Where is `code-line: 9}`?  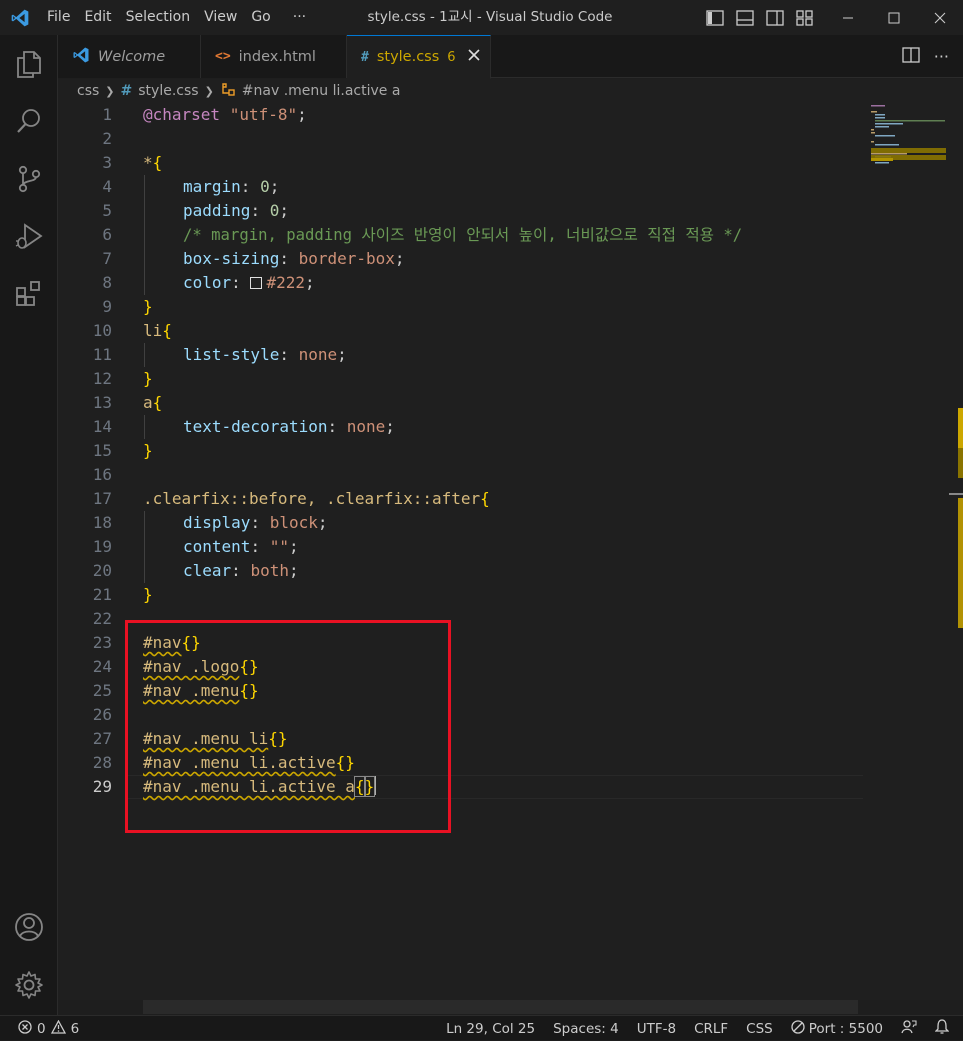 code-line: 9} is located at coordinates (127, 306).